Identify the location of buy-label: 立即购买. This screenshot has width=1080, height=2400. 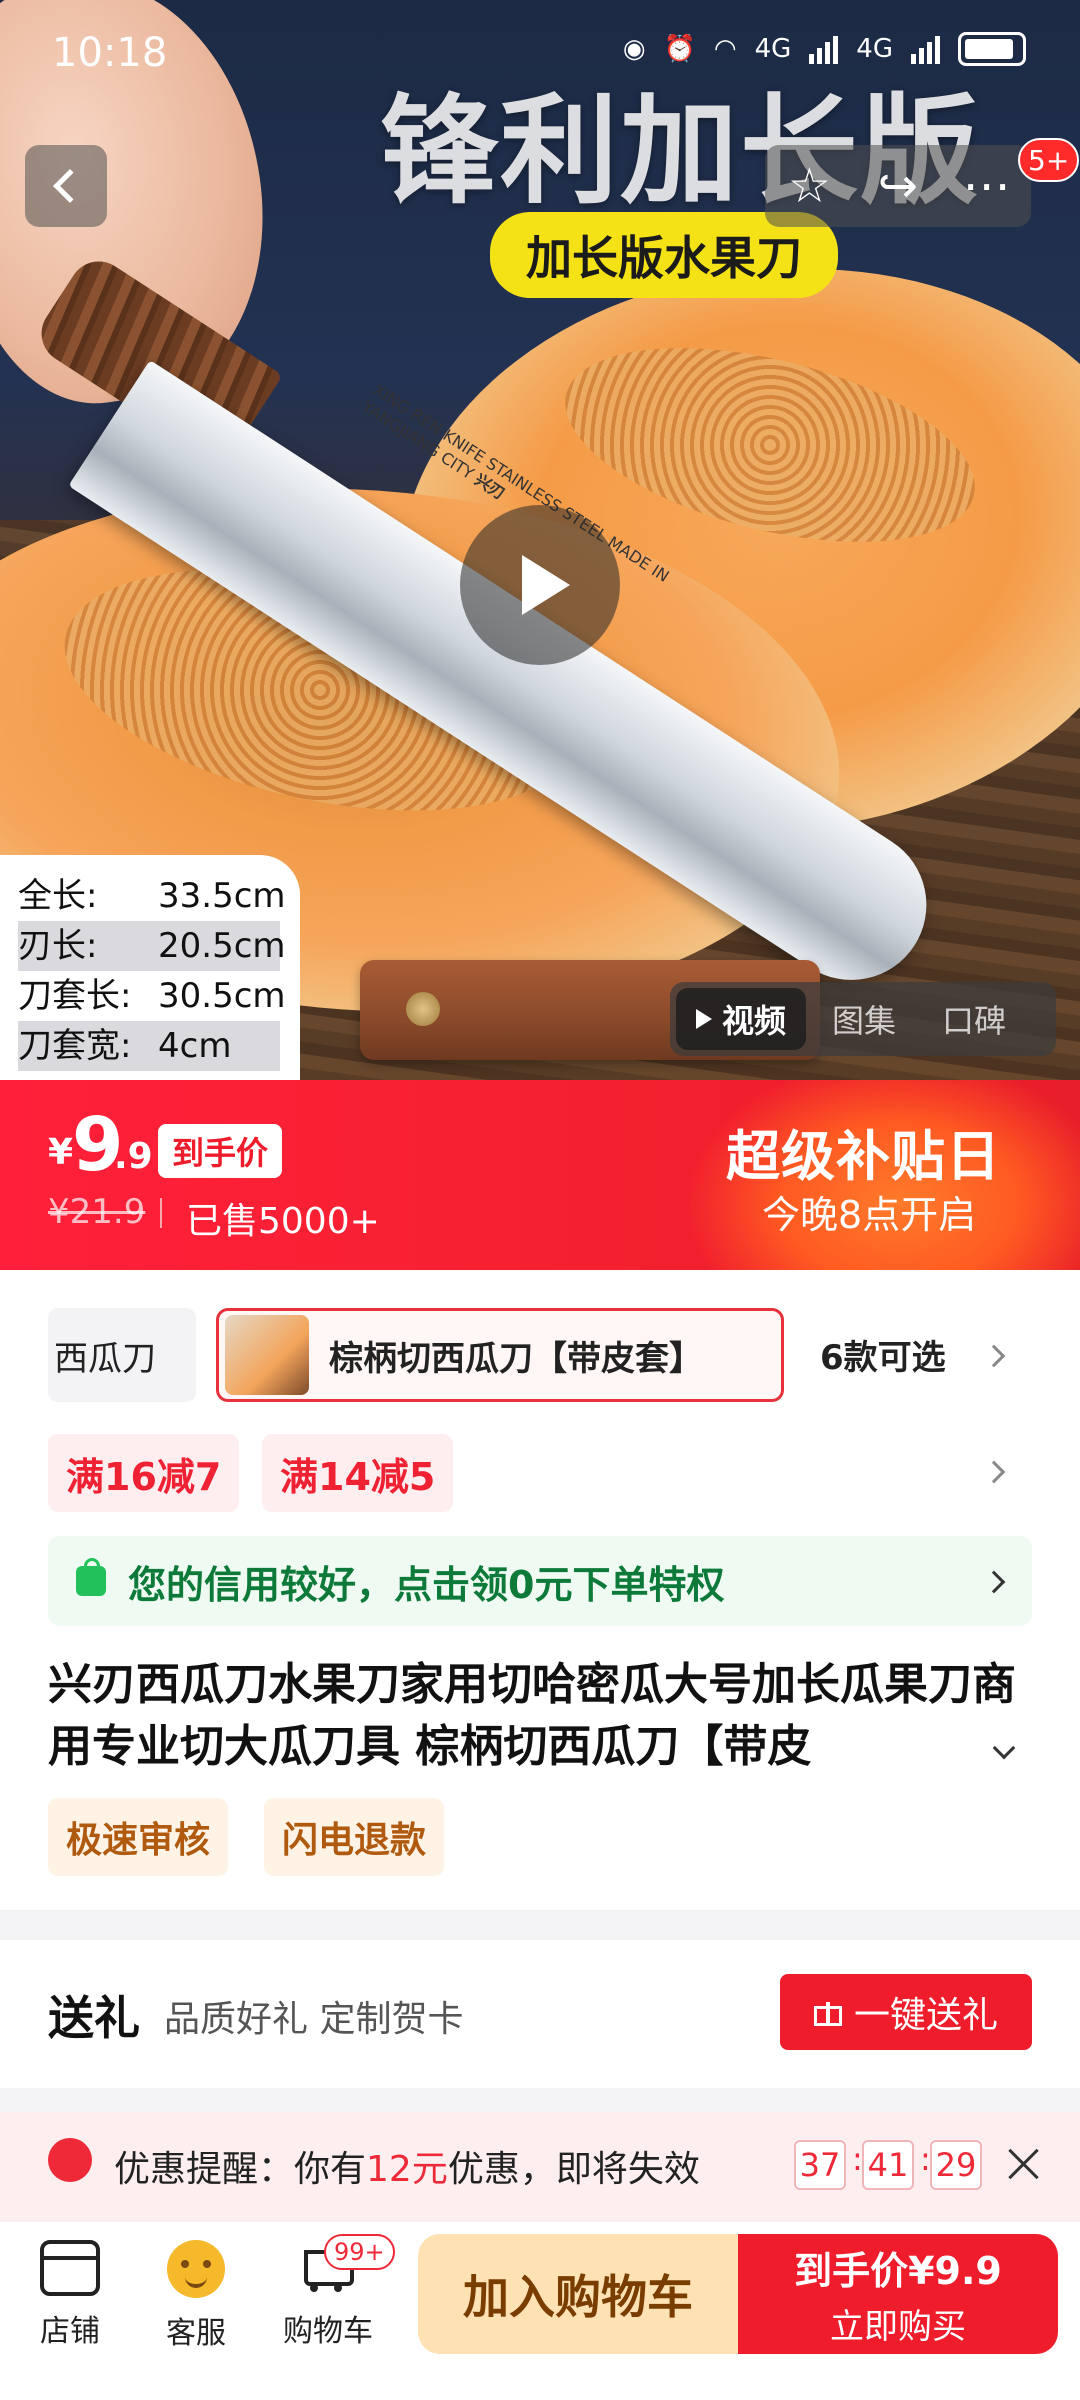
(898, 2327).